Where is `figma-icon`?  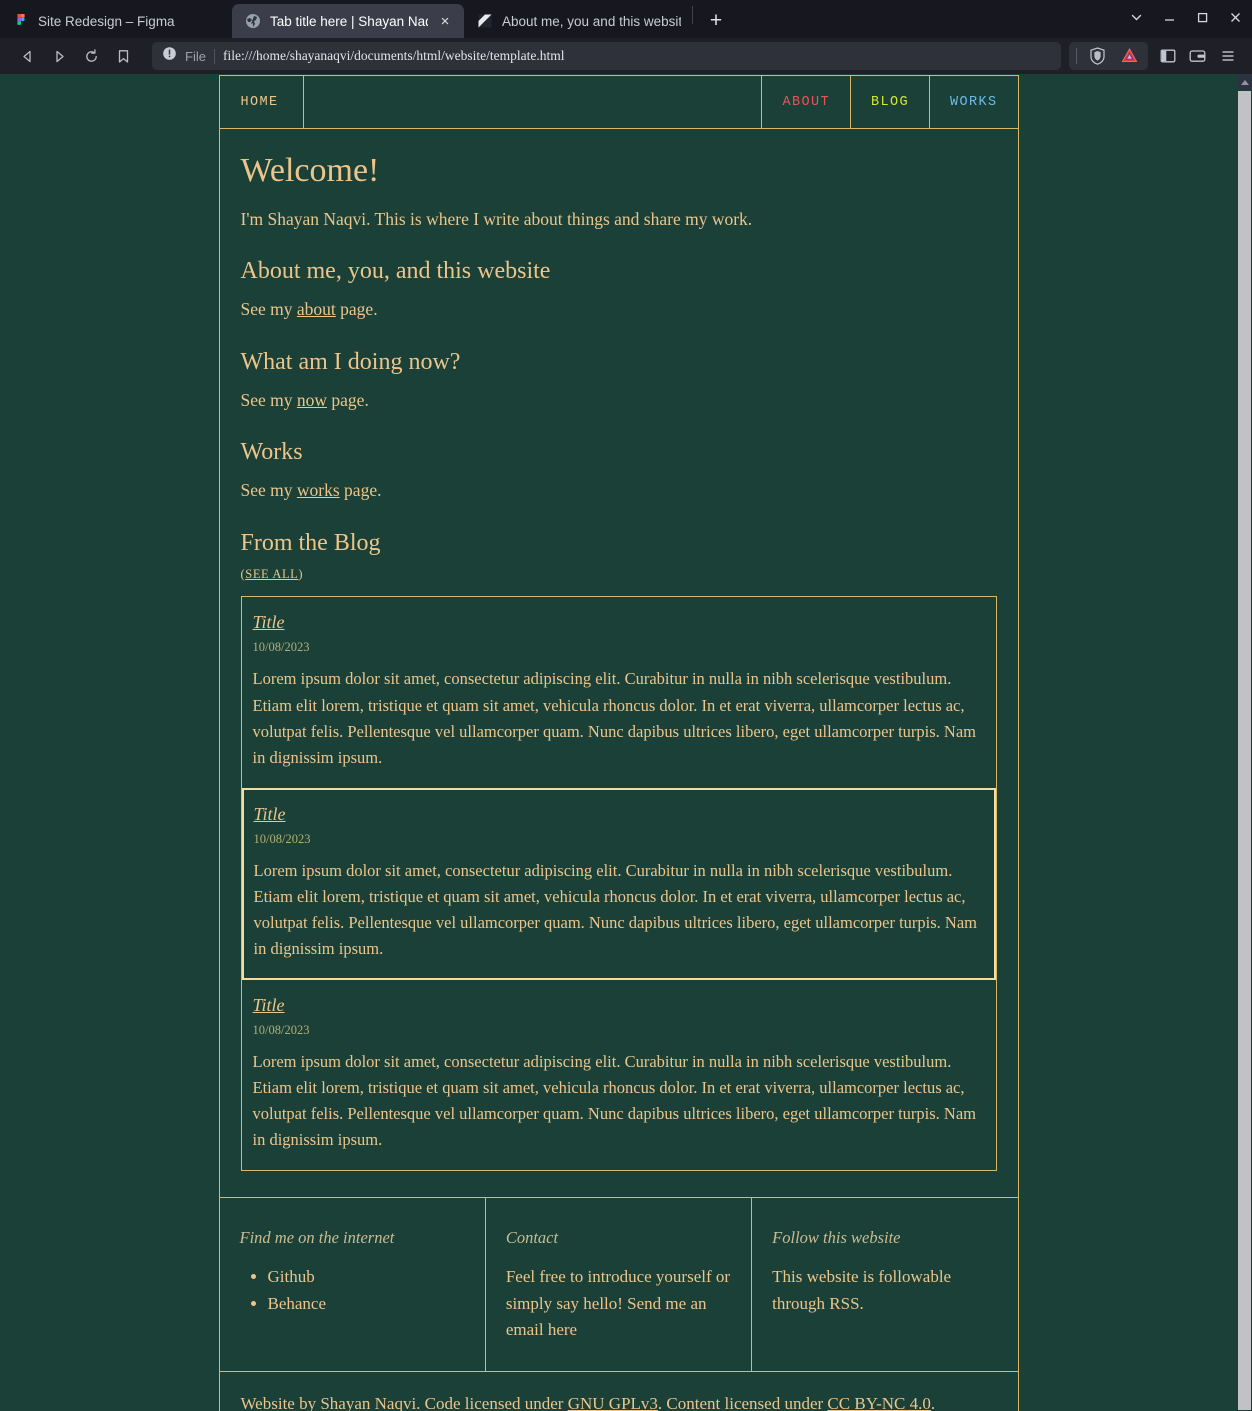
figma-icon is located at coordinates (21, 21).